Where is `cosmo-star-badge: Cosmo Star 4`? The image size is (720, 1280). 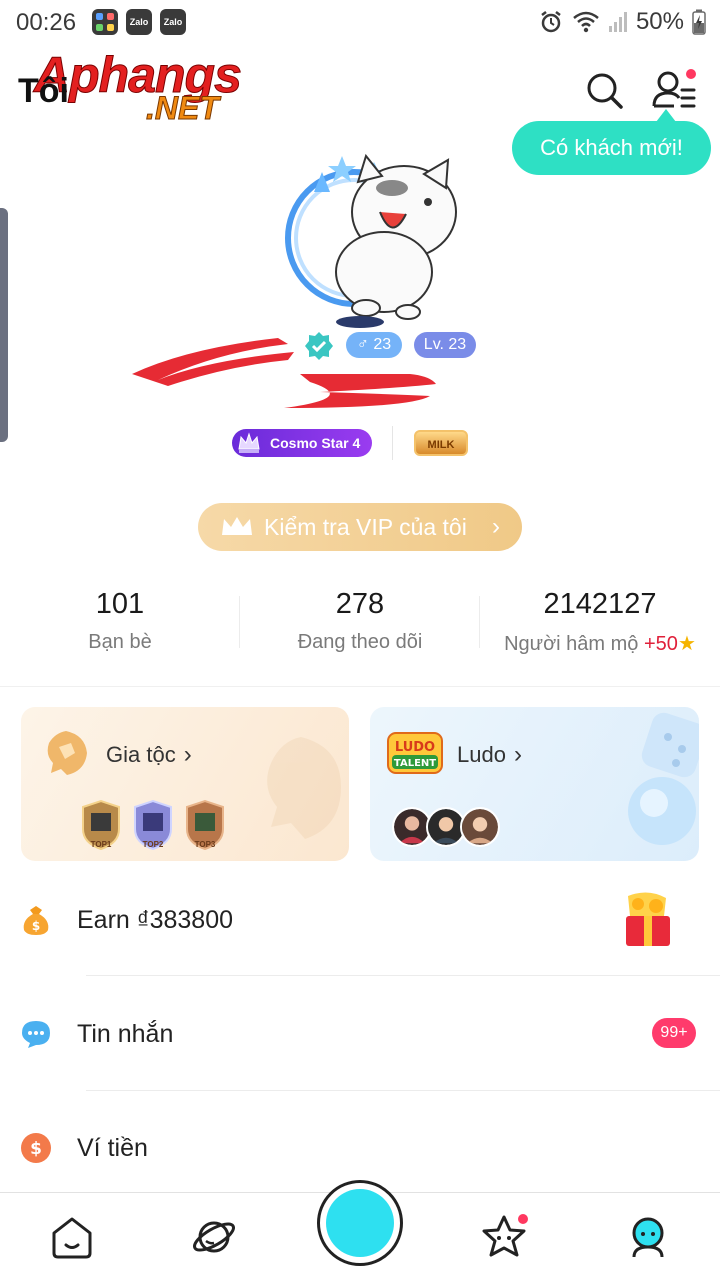
cosmo-star-badge: Cosmo Star 4 is located at coordinates (302, 443).